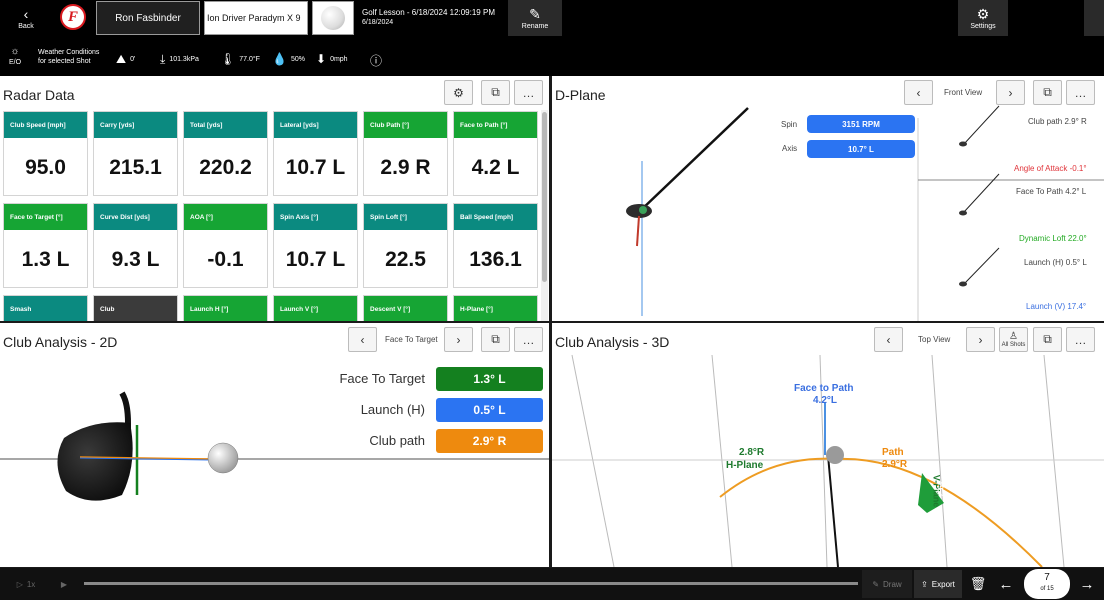  Describe the element at coordinates (26, 584) in the screenshot. I see `speed-button: ▷ 1x` at that location.